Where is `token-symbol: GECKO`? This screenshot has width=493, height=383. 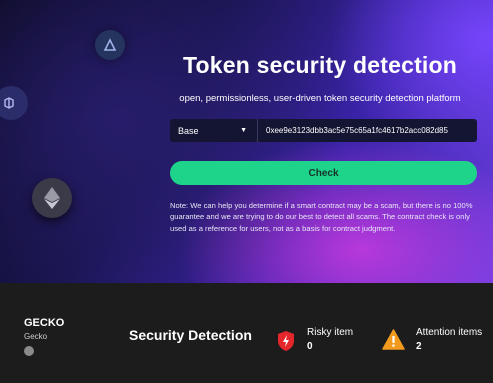 token-symbol: GECKO is located at coordinates (44, 323).